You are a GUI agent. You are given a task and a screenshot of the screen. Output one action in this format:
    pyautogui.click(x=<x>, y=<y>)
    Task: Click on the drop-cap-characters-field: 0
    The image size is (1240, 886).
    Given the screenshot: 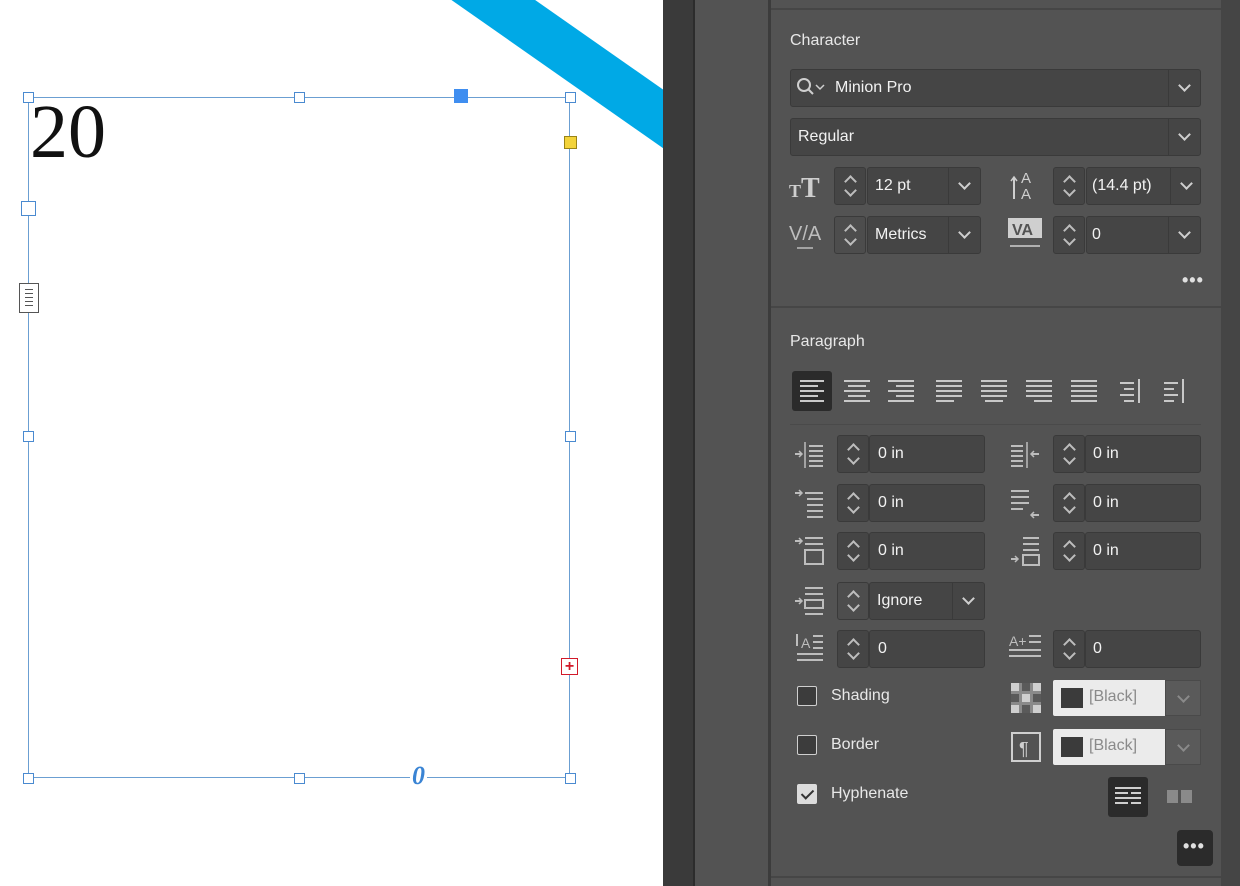 What is the action you would take?
    pyautogui.click(x=1143, y=649)
    